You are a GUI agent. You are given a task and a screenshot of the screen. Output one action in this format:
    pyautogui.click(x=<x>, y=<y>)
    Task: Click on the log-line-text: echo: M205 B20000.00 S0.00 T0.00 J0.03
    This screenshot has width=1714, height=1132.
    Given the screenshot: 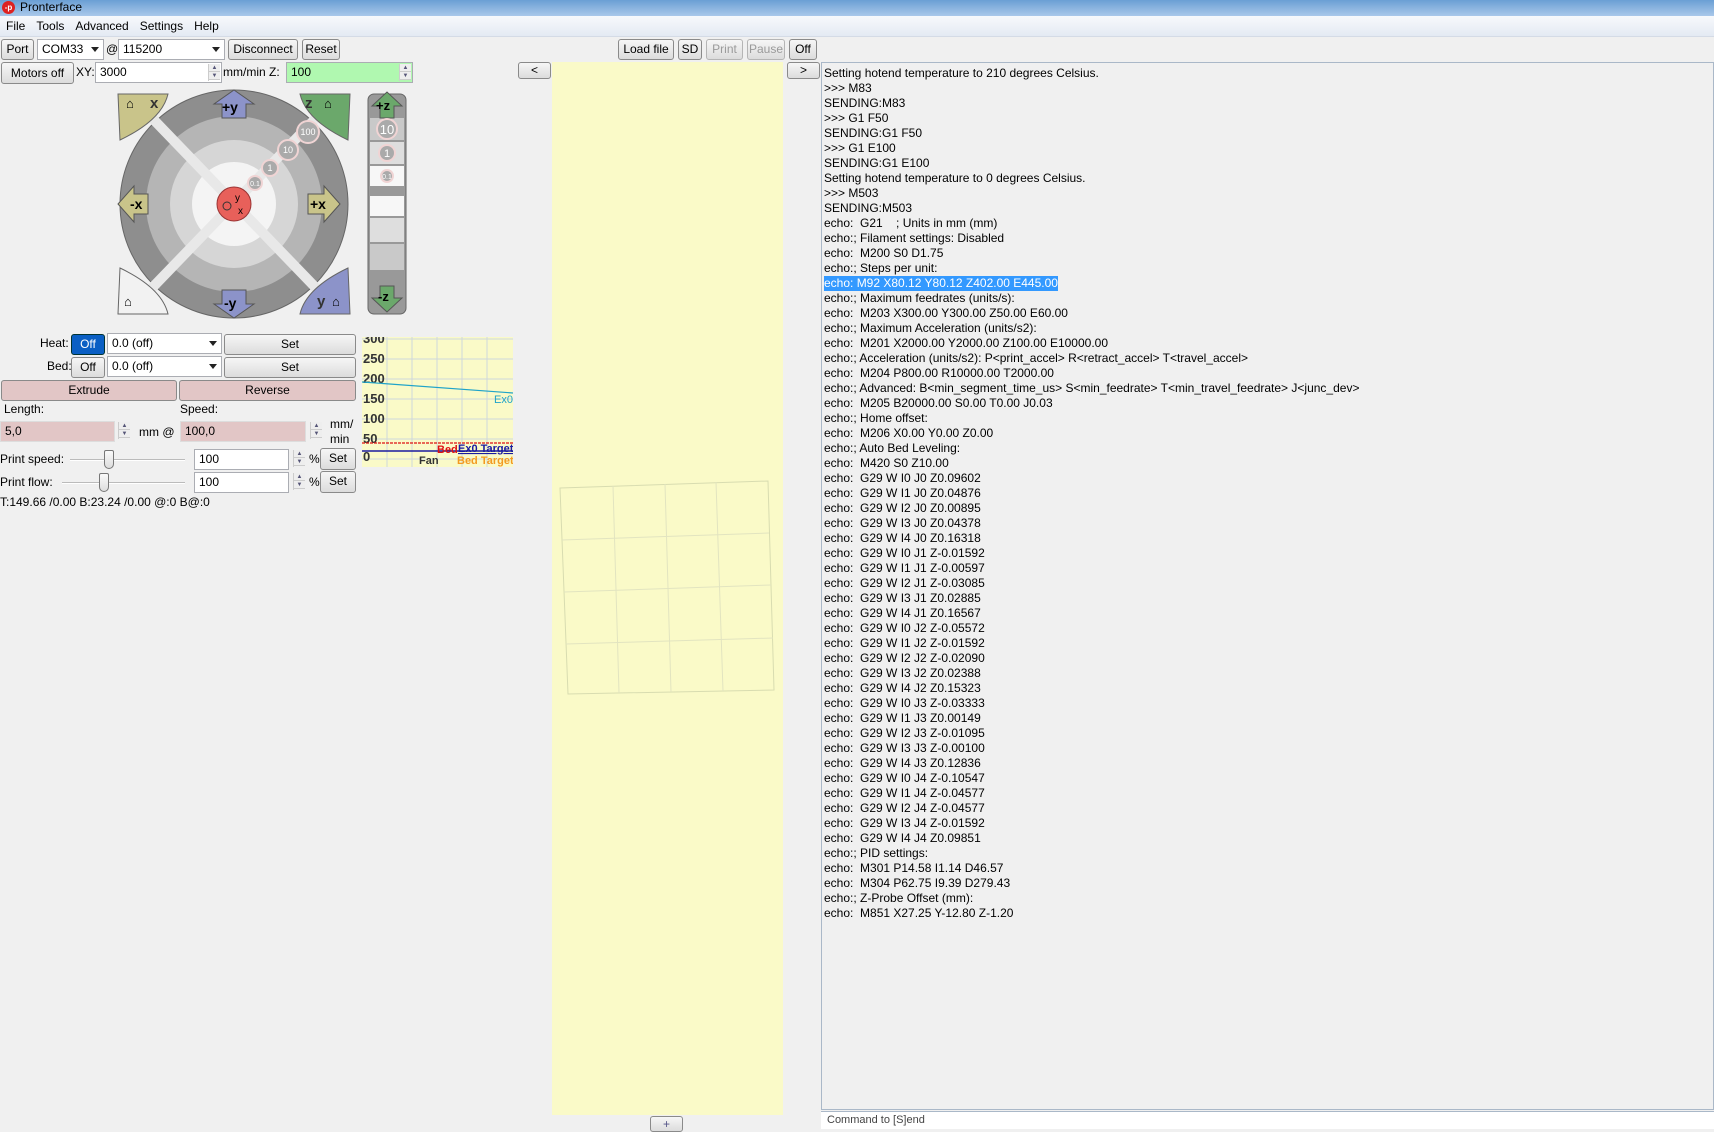 What is the action you would take?
    pyautogui.click(x=938, y=403)
    